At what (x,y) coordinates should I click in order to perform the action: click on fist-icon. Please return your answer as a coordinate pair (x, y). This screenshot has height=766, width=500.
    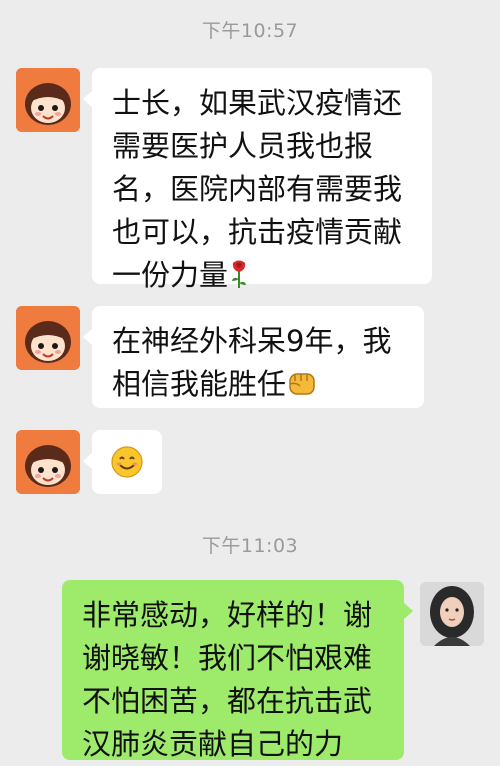
    Looking at the image, I should click on (302, 388).